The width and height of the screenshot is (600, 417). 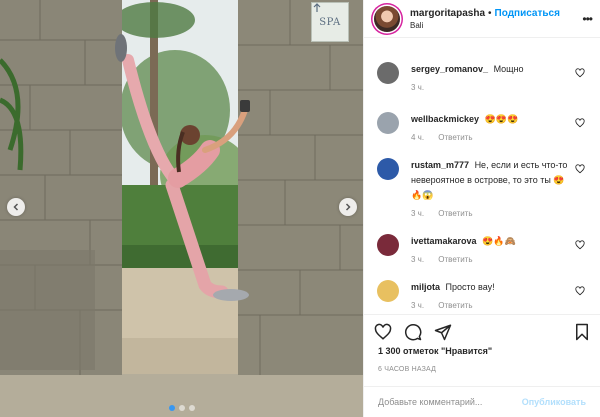 What do you see at coordinates (413, 332) in the screenshot?
I see `comment-icon` at bounding box center [413, 332].